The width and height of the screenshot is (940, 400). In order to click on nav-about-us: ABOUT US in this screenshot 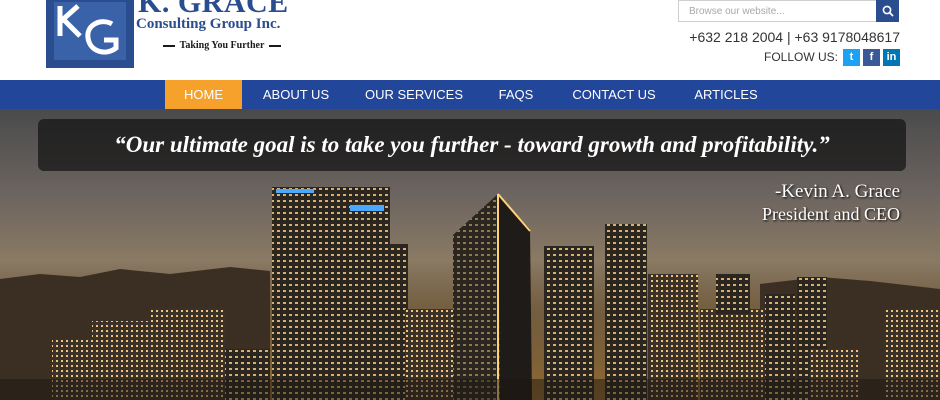, I will do `click(296, 94)`.